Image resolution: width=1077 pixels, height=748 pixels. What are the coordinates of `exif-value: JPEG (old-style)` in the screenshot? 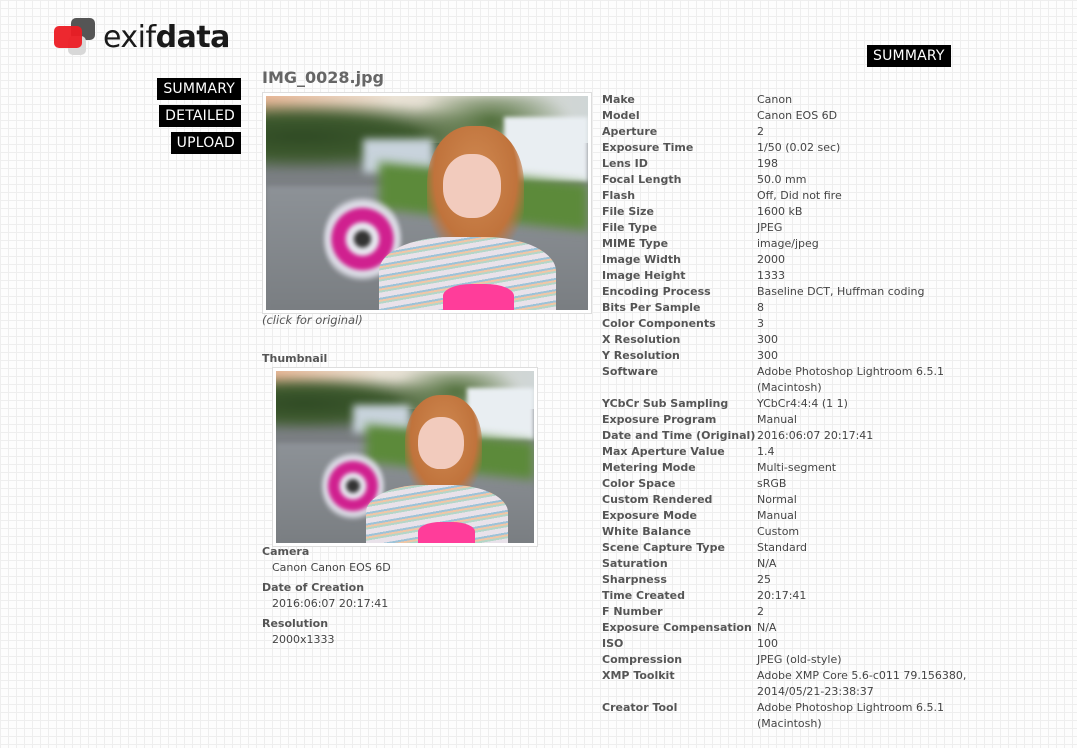 It's located at (799, 659).